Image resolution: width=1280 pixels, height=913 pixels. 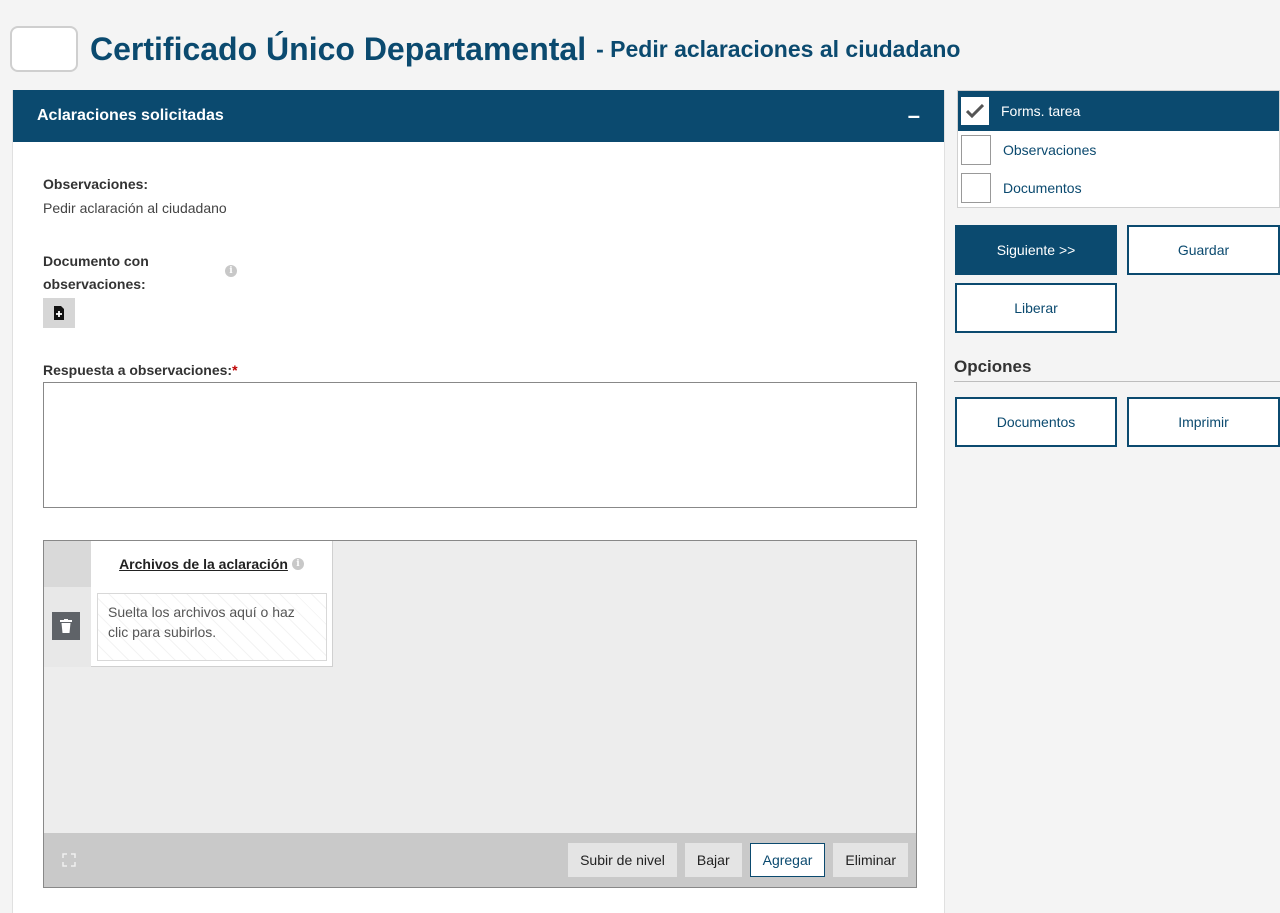 I want to click on add-document-icon, so click(x=59, y=313).